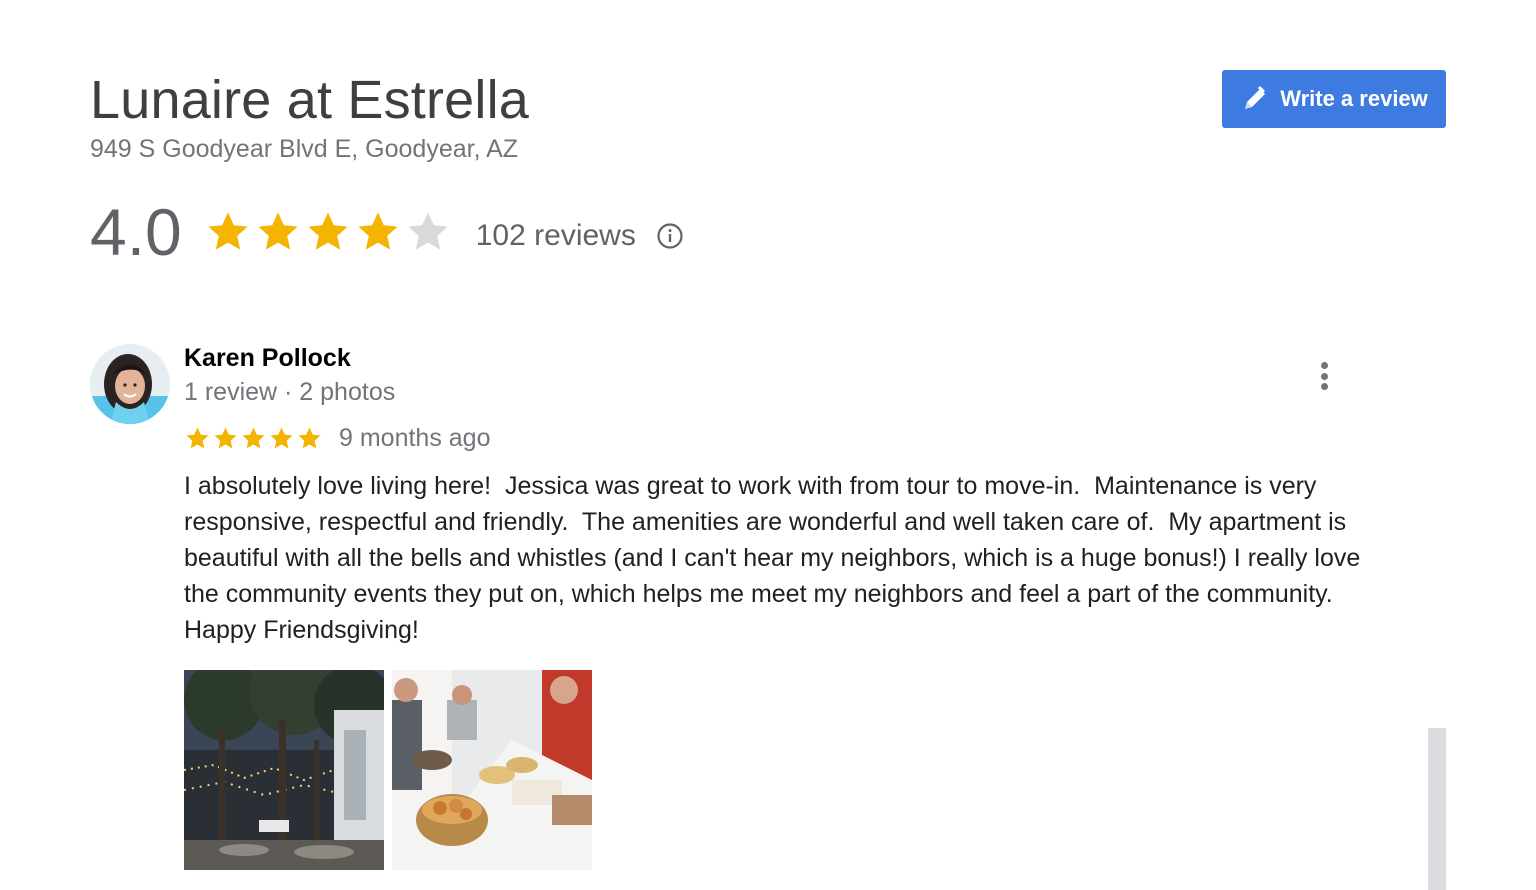  I want to click on write-review-label: Write a review, so click(1354, 98).